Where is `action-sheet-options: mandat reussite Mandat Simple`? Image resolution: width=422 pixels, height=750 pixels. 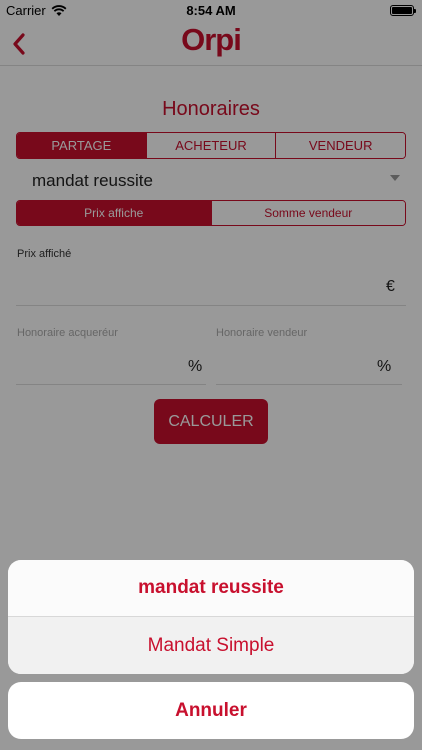 action-sheet-options: mandat reussite Mandat Simple is located at coordinates (211, 617).